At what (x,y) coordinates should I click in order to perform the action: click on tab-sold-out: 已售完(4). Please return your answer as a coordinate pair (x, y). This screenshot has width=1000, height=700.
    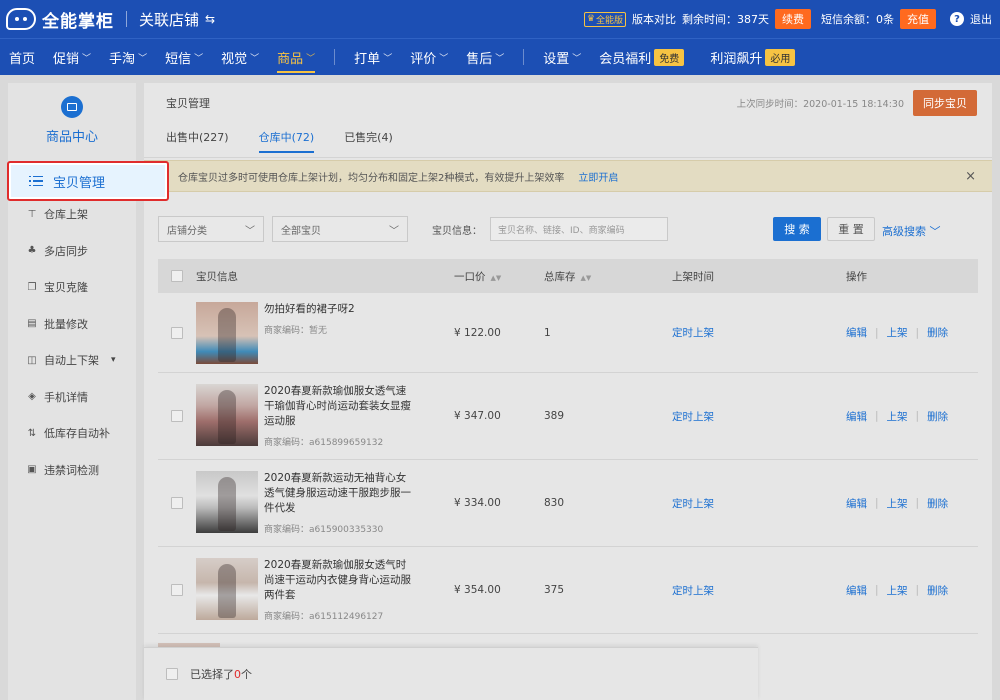
    Looking at the image, I should click on (368, 141).